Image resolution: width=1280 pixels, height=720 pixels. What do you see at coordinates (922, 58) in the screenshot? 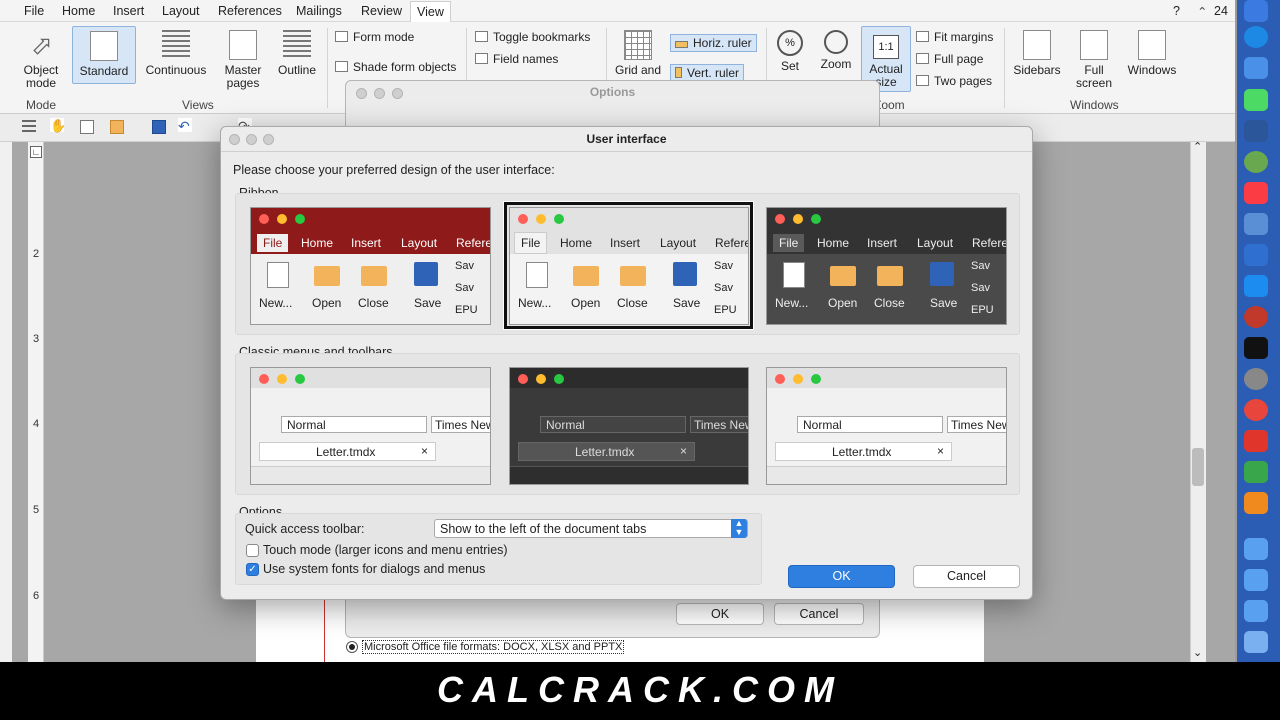
I see `full-page-icon` at bounding box center [922, 58].